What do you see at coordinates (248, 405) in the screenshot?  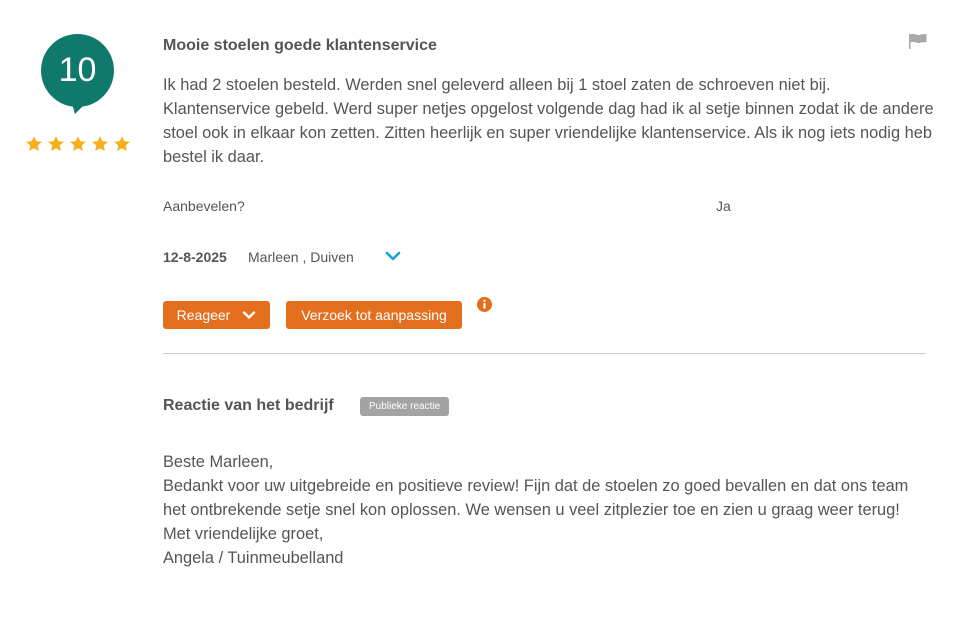 I see `company-response-title: Reactie van het bedrijf` at bounding box center [248, 405].